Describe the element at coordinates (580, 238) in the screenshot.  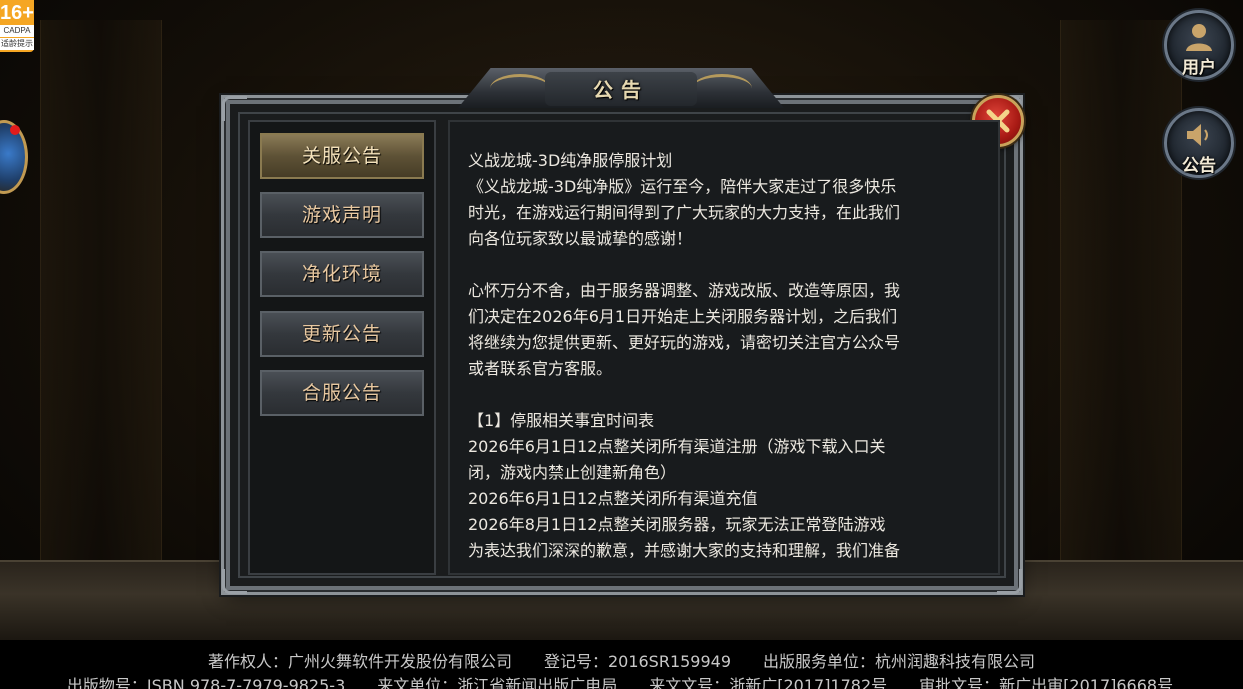
I see `announcement-line: 向各位玩家致以最诚挚的感谢！` at that location.